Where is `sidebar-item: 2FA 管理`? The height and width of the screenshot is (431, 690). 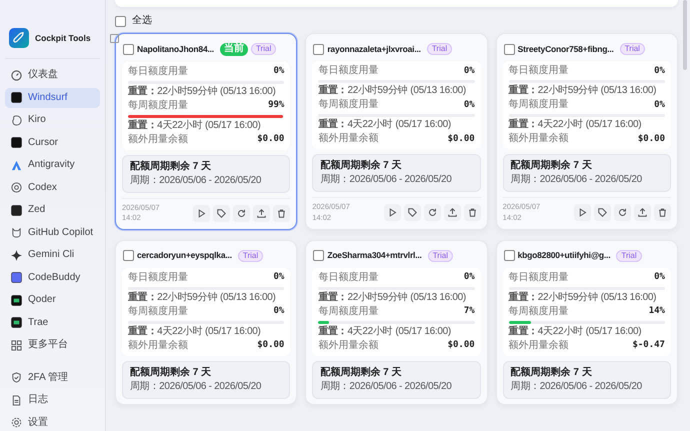 sidebar-item: 2FA 管理 is located at coordinates (52, 378).